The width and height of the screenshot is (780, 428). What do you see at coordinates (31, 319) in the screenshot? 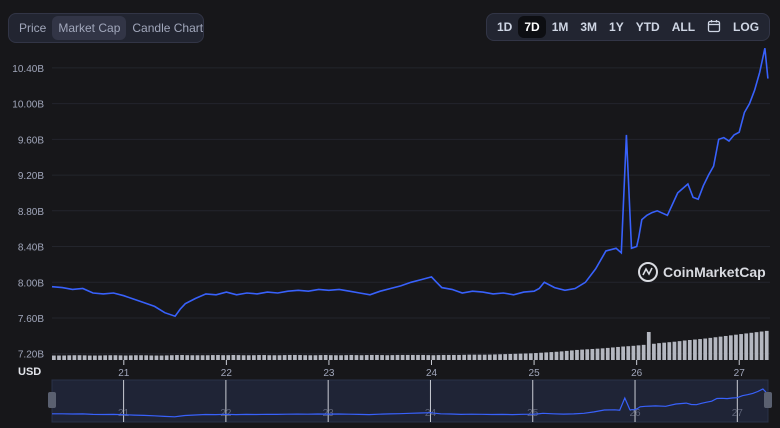
I see `y-tick-label: 7.60B` at bounding box center [31, 319].